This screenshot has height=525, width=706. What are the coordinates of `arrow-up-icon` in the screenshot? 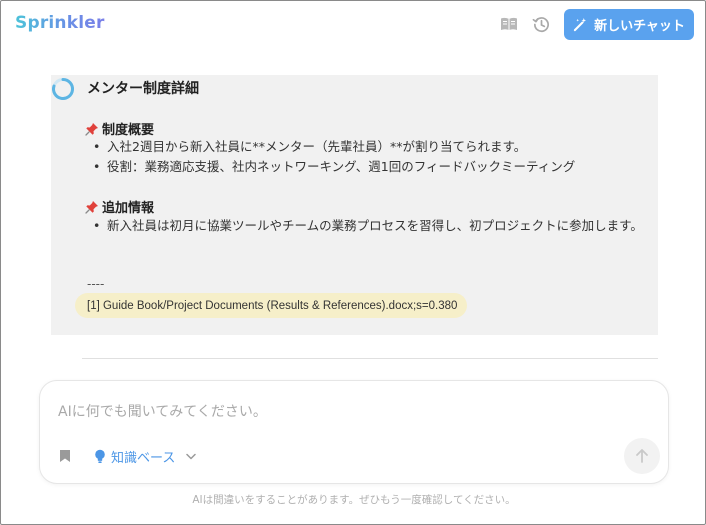 It's located at (642, 456).